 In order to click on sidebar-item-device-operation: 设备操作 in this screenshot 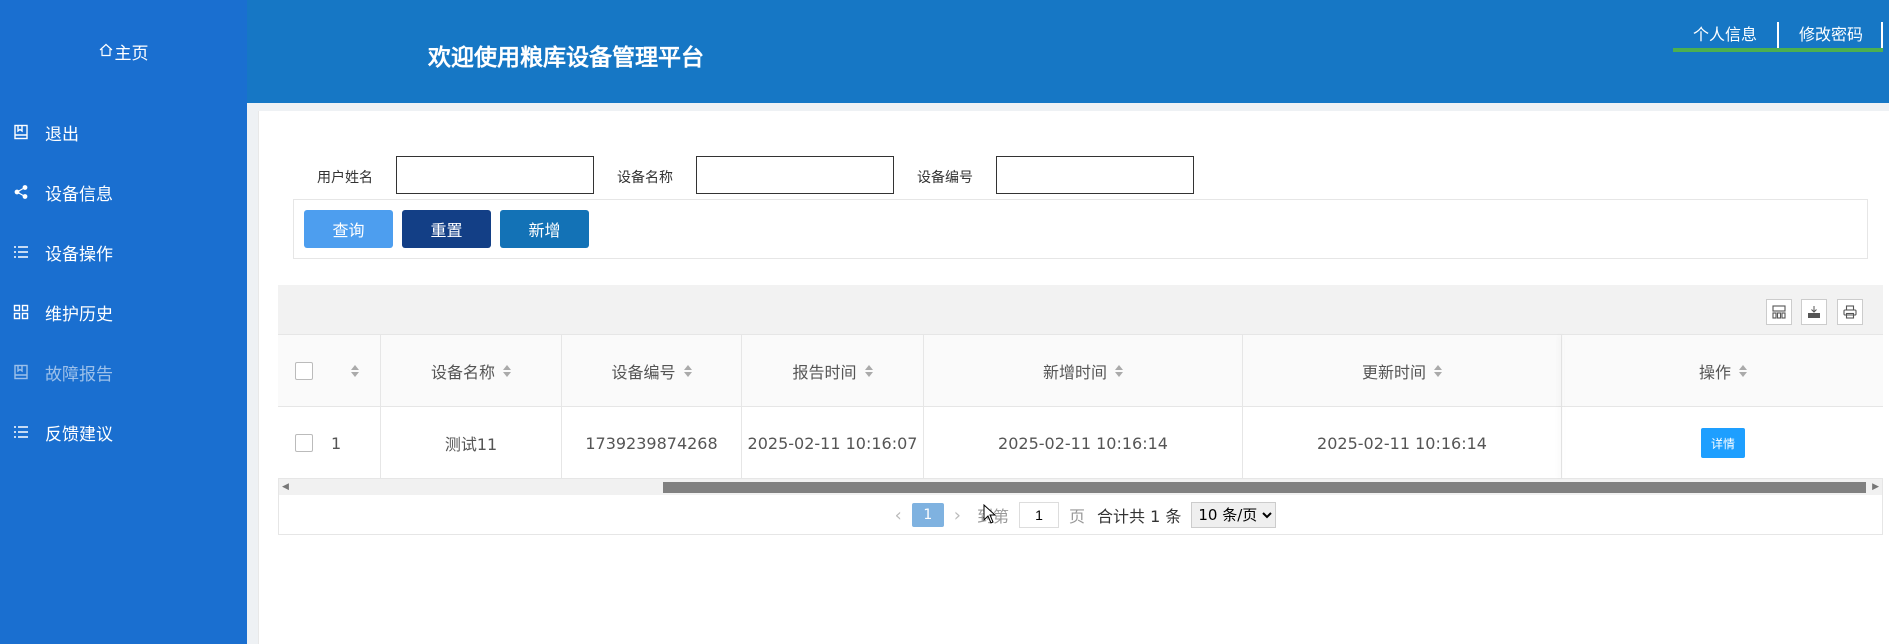, I will do `click(123, 252)`.